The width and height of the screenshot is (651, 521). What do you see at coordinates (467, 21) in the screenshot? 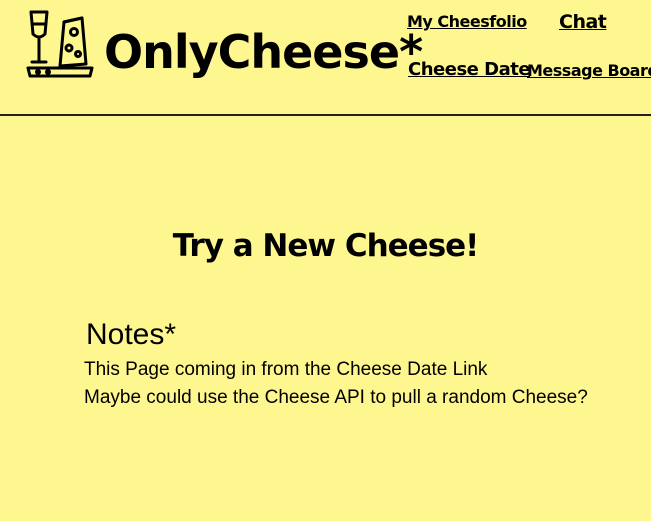
I see `nav-my-cheesfolio-link: My Cheesfolio` at bounding box center [467, 21].